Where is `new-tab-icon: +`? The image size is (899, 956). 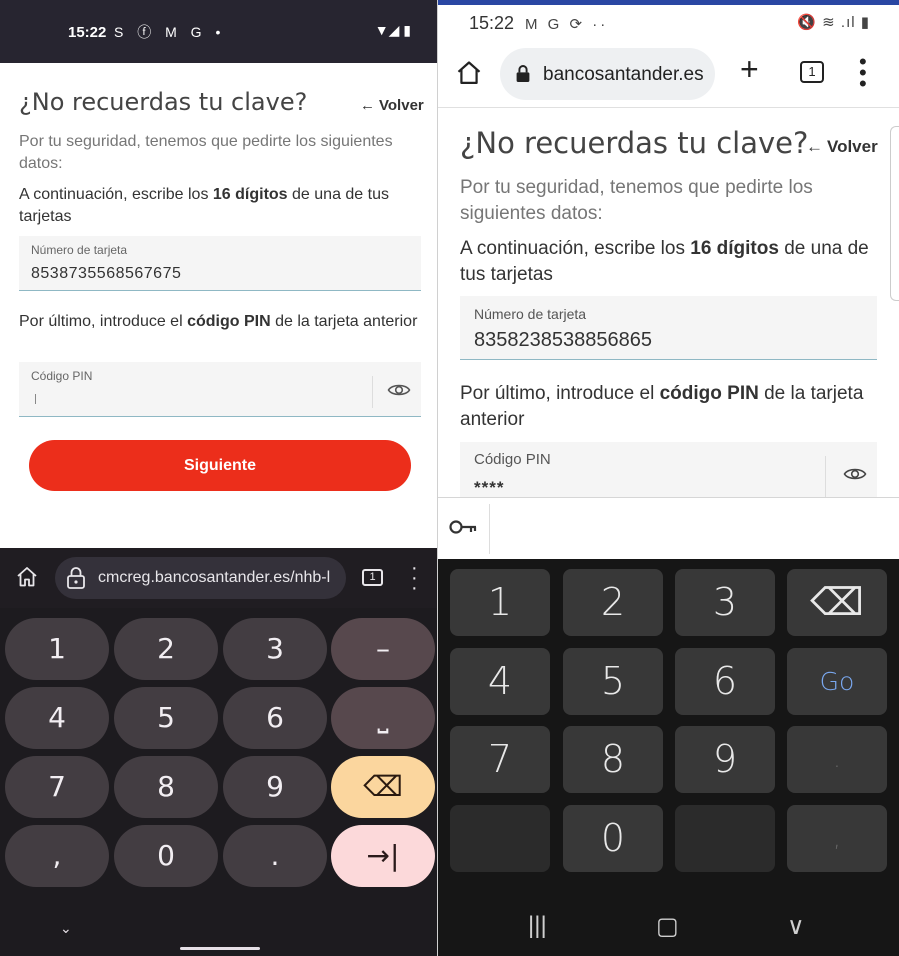
new-tab-icon: + is located at coordinates (749, 69).